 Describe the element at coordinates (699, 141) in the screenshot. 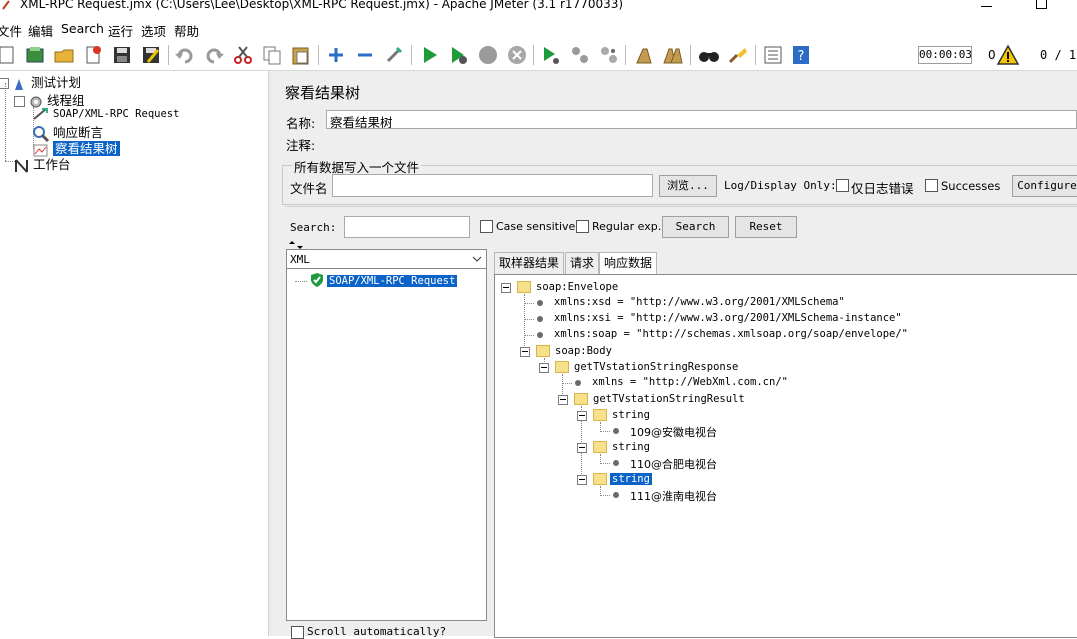

I see `comment-input` at that location.